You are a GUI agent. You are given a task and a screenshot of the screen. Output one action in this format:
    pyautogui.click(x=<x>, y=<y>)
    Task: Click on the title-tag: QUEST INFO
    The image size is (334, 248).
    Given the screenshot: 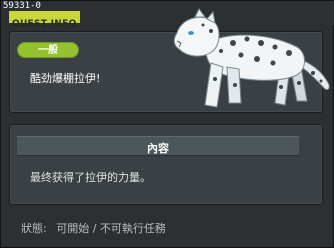 What is the action you would take?
    pyautogui.click(x=44, y=20)
    